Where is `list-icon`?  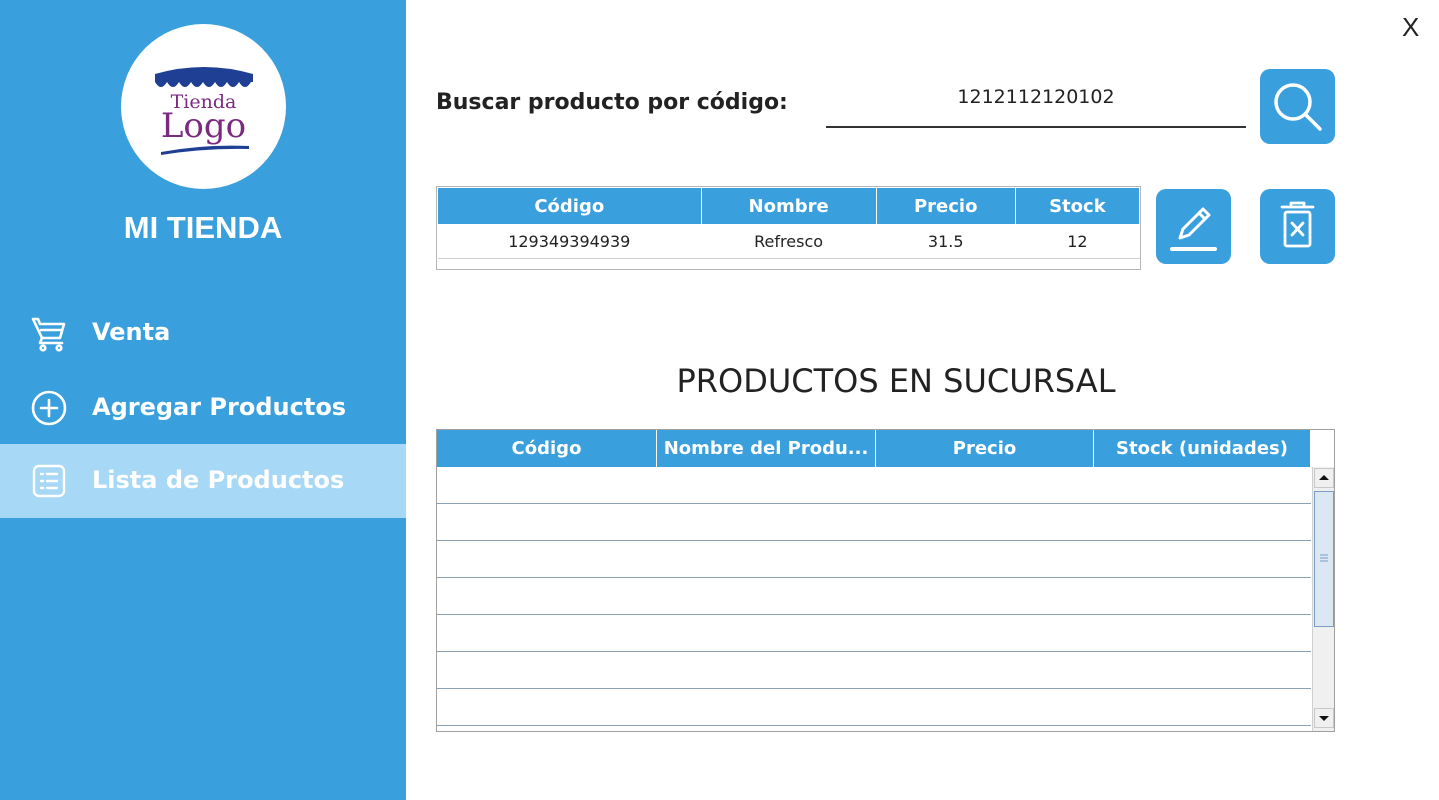 list-icon is located at coordinates (49, 481).